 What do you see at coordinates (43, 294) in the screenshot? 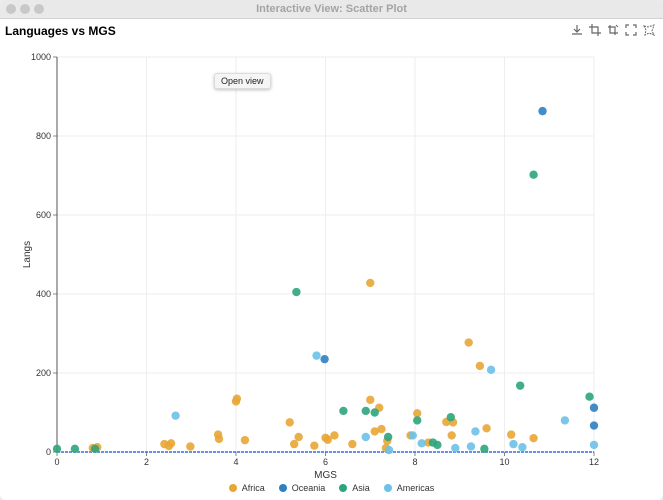
I see `y-tick-label: 400` at bounding box center [43, 294].